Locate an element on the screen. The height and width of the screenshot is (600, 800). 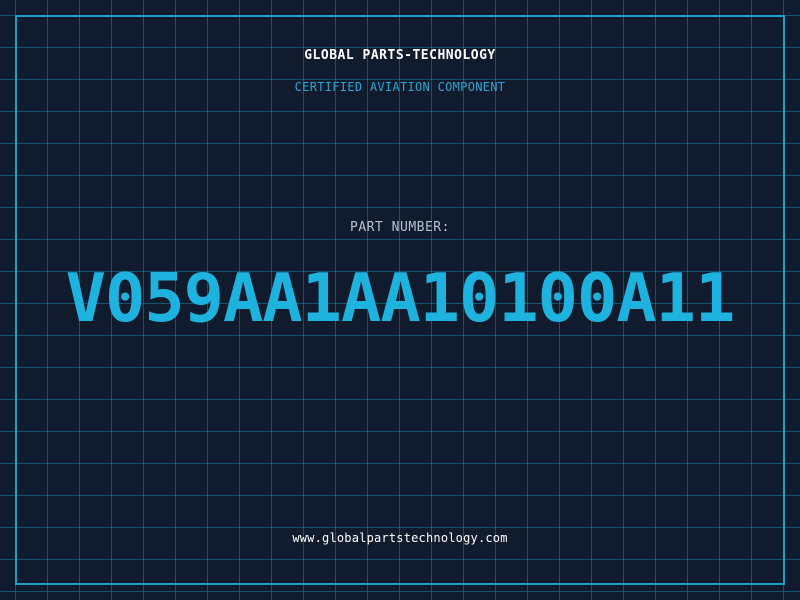
part-number-label: PART NUMBER: is located at coordinates (400, 227).